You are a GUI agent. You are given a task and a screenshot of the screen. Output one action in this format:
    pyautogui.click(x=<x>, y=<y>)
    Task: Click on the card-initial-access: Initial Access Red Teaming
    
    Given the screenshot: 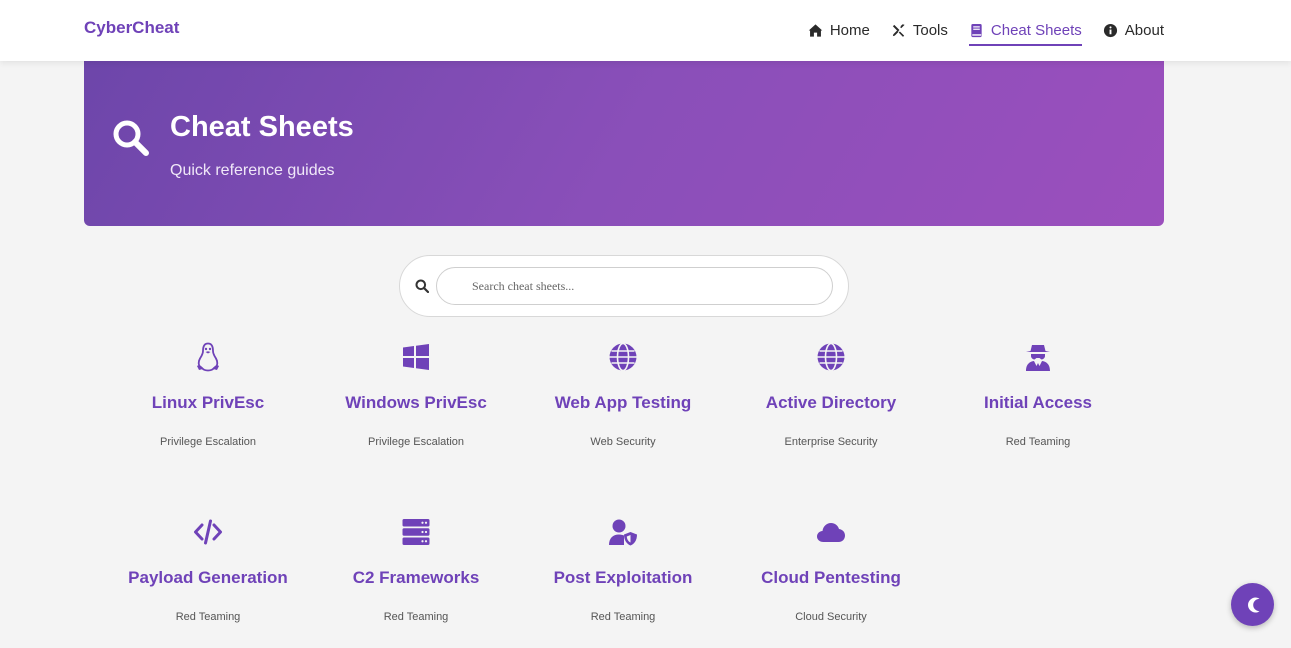 What is the action you would take?
    pyautogui.click(x=1038, y=395)
    